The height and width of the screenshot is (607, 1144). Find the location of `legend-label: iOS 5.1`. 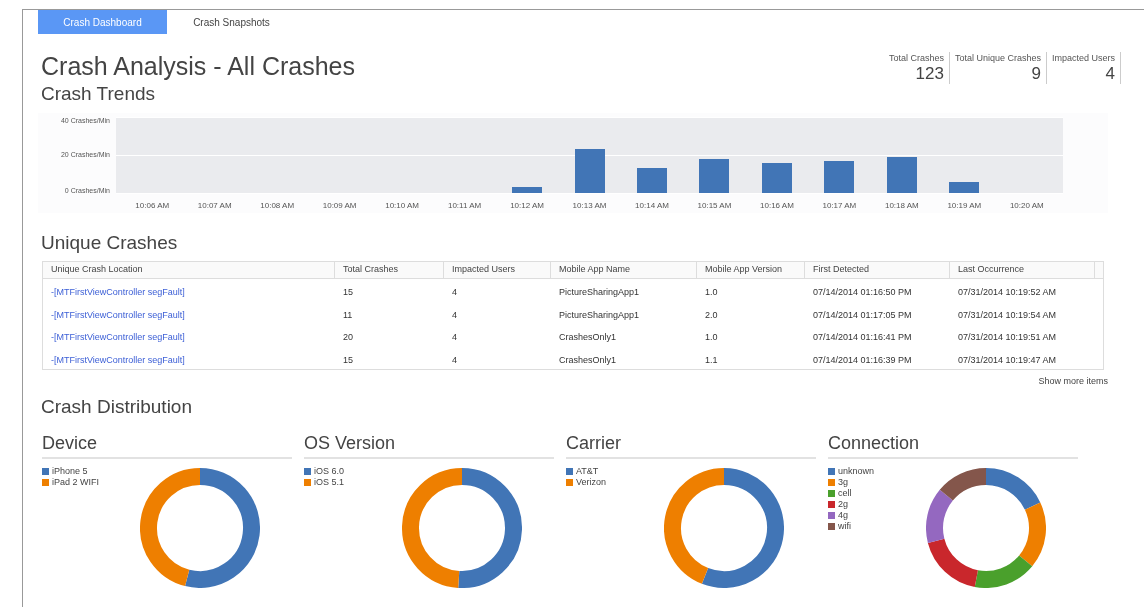

legend-label: iOS 5.1 is located at coordinates (329, 482).